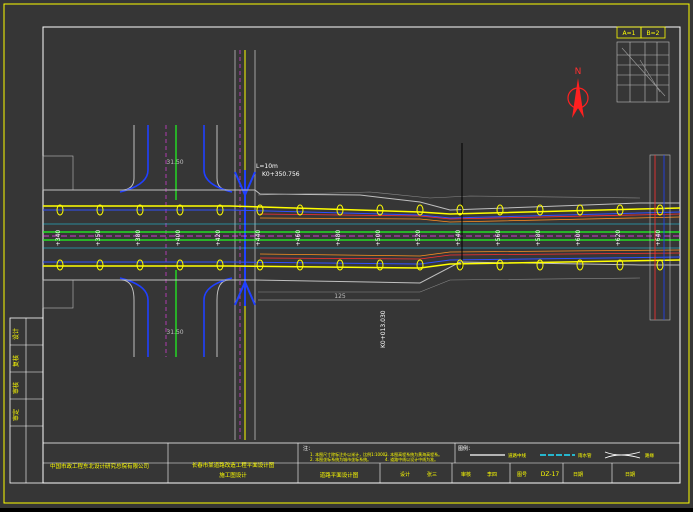 Image resolution: width=693 pixels, height=512 pixels. Describe the element at coordinates (308, 448) in the screenshot. I see `notes-title: 注：` at that location.